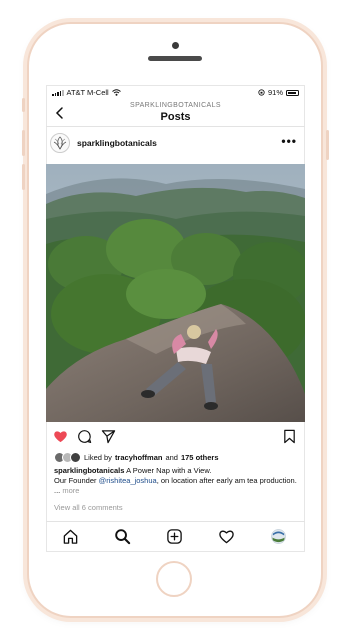 This screenshot has width=351, height=640. I want to click on nav-header: SPARKLINGBOTANICALS Posts, so click(175, 113).